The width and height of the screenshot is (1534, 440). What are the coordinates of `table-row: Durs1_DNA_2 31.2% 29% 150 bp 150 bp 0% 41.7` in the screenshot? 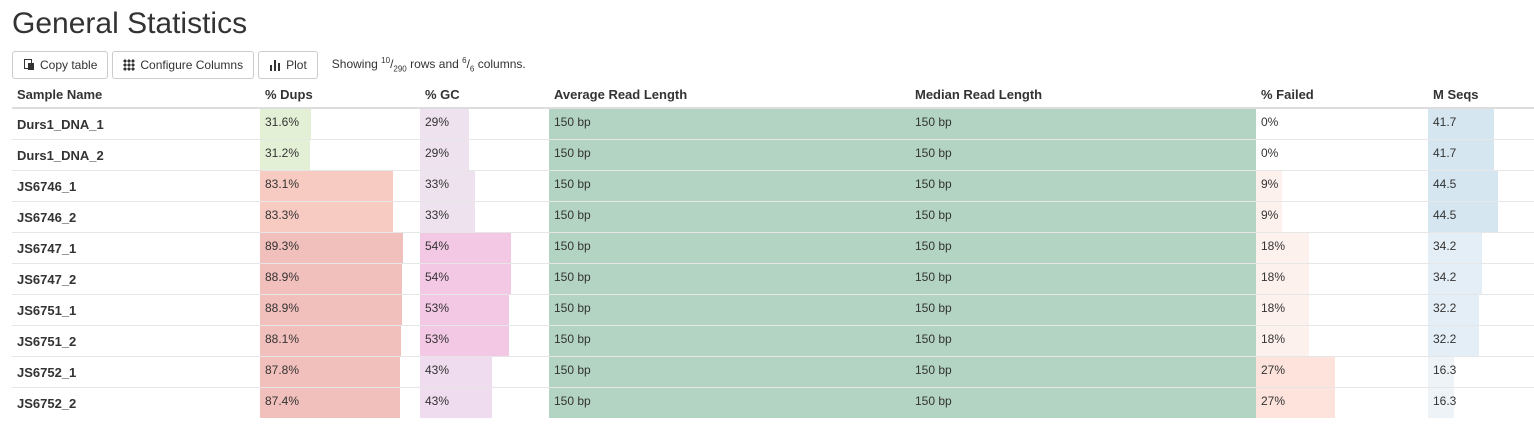 It's located at (773, 155).